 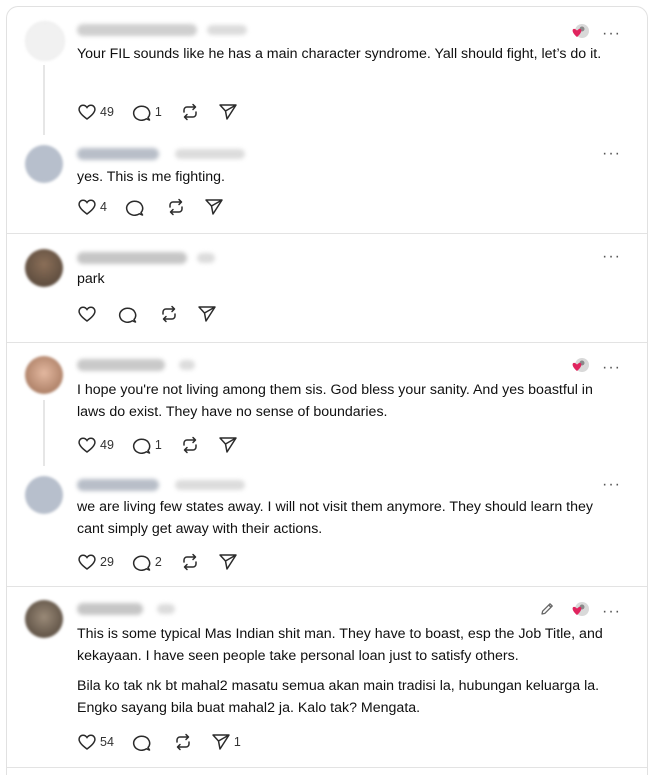 What do you see at coordinates (107, 562) in the screenshot?
I see `like-count: 29` at bounding box center [107, 562].